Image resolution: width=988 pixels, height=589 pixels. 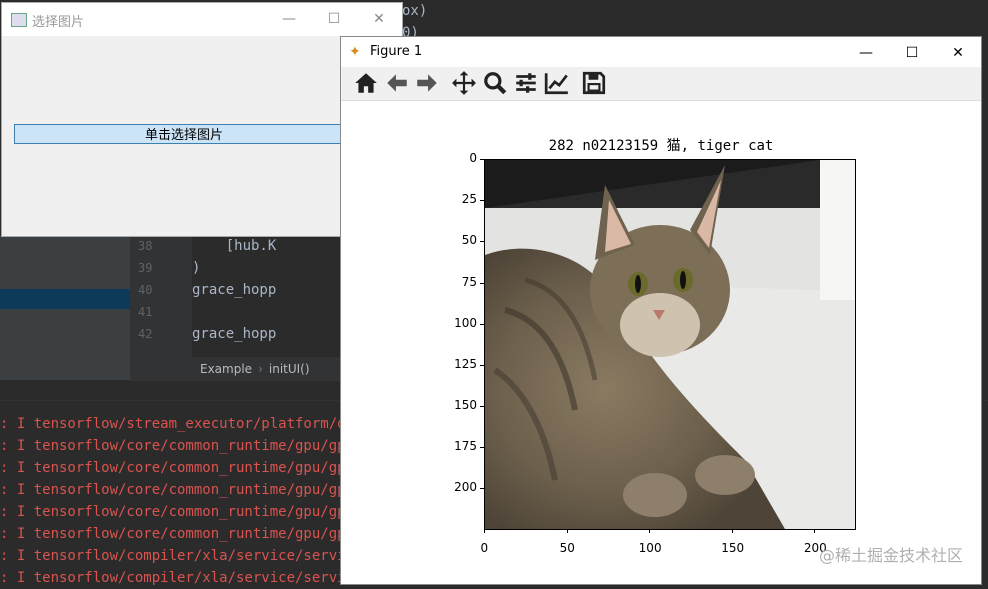 What do you see at coordinates (465, 84) in the screenshot?
I see `pan-icon` at bounding box center [465, 84].